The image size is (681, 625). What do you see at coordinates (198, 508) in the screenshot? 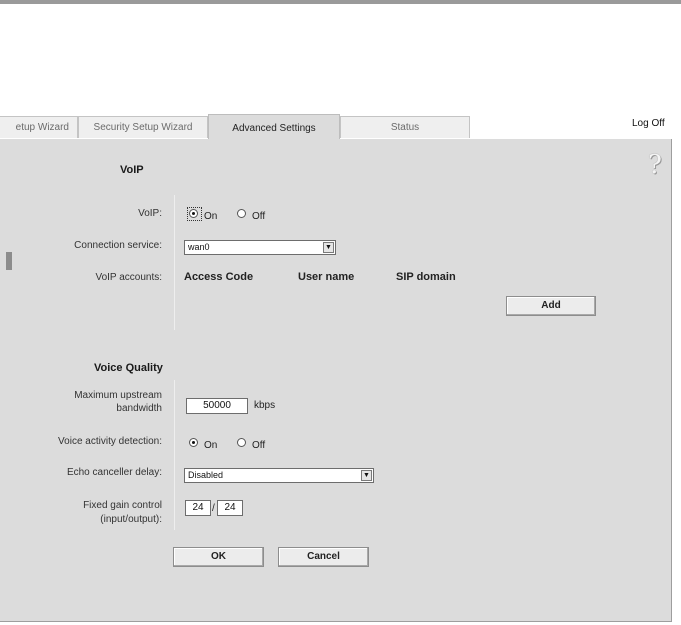
I see `gain-input-field: 24` at bounding box center [198, 508].